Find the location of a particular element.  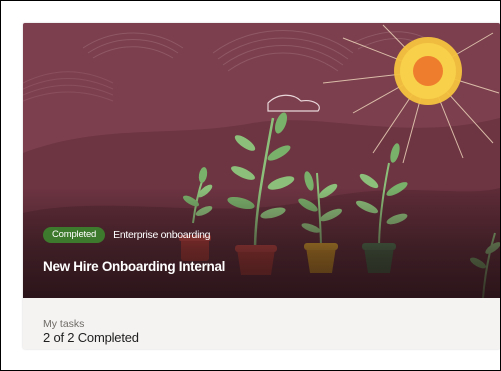

tasks-progress-value: 2 of 2 Completed is located at coordinates (91, 337).